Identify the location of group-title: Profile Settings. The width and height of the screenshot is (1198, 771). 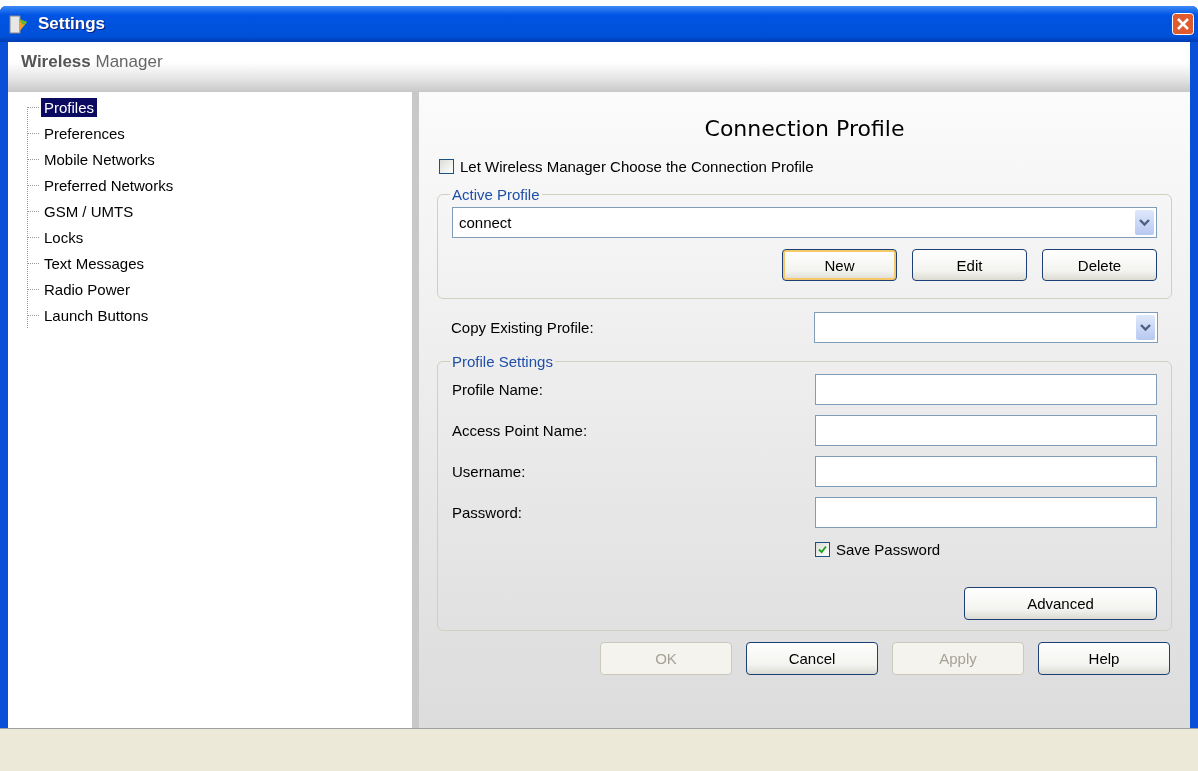
(502, 361).